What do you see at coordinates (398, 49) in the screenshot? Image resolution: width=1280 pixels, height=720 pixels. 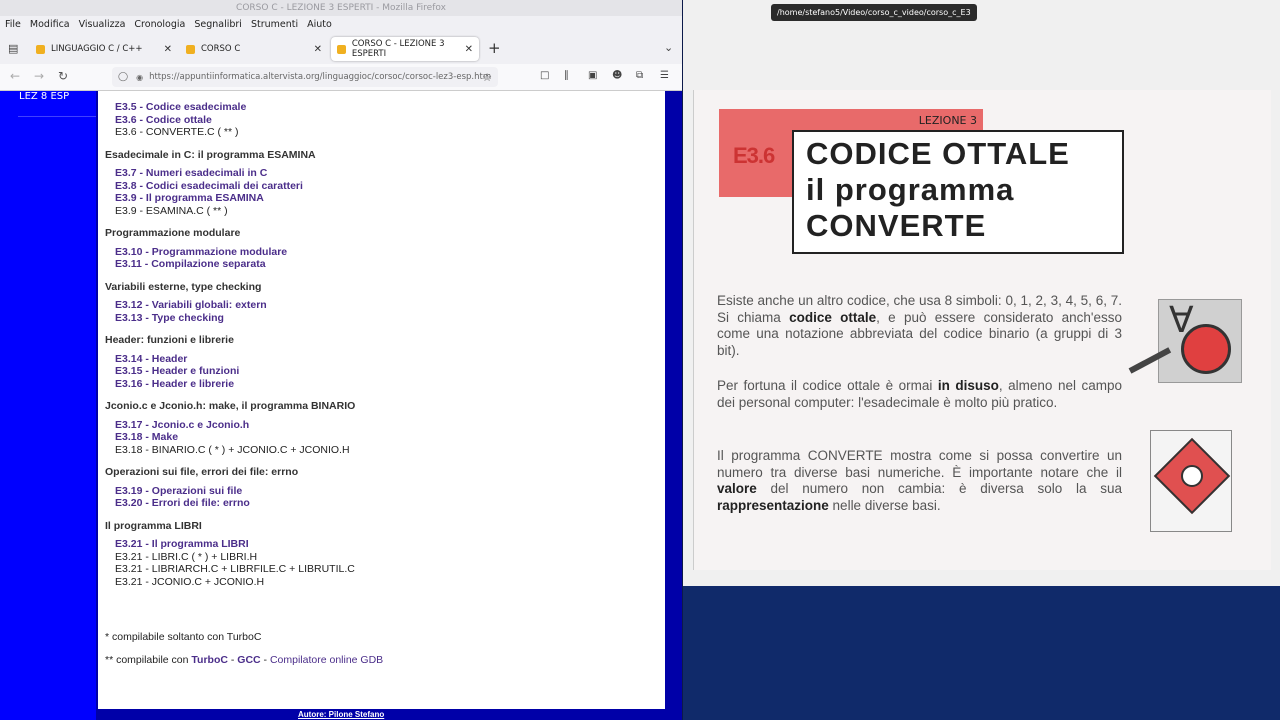 I see `tab-label: CORSO C - LEZIONE 3 ESPERTI` at bounding box center [398, 49].